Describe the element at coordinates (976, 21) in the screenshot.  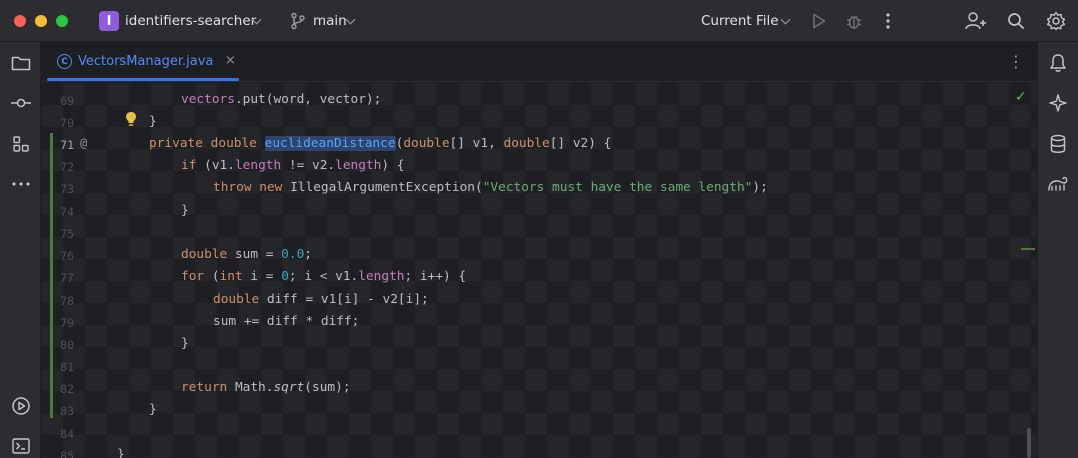
I see `add-user-icon` at that location.